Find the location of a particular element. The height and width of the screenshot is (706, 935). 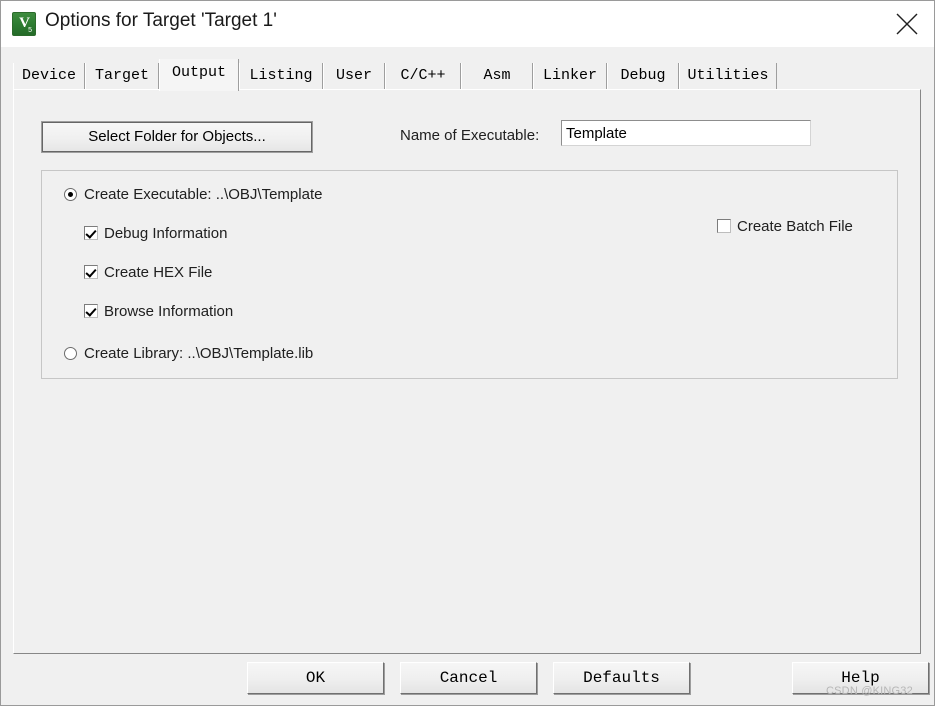

close-icon-svg is located at coordinates (907, 24).